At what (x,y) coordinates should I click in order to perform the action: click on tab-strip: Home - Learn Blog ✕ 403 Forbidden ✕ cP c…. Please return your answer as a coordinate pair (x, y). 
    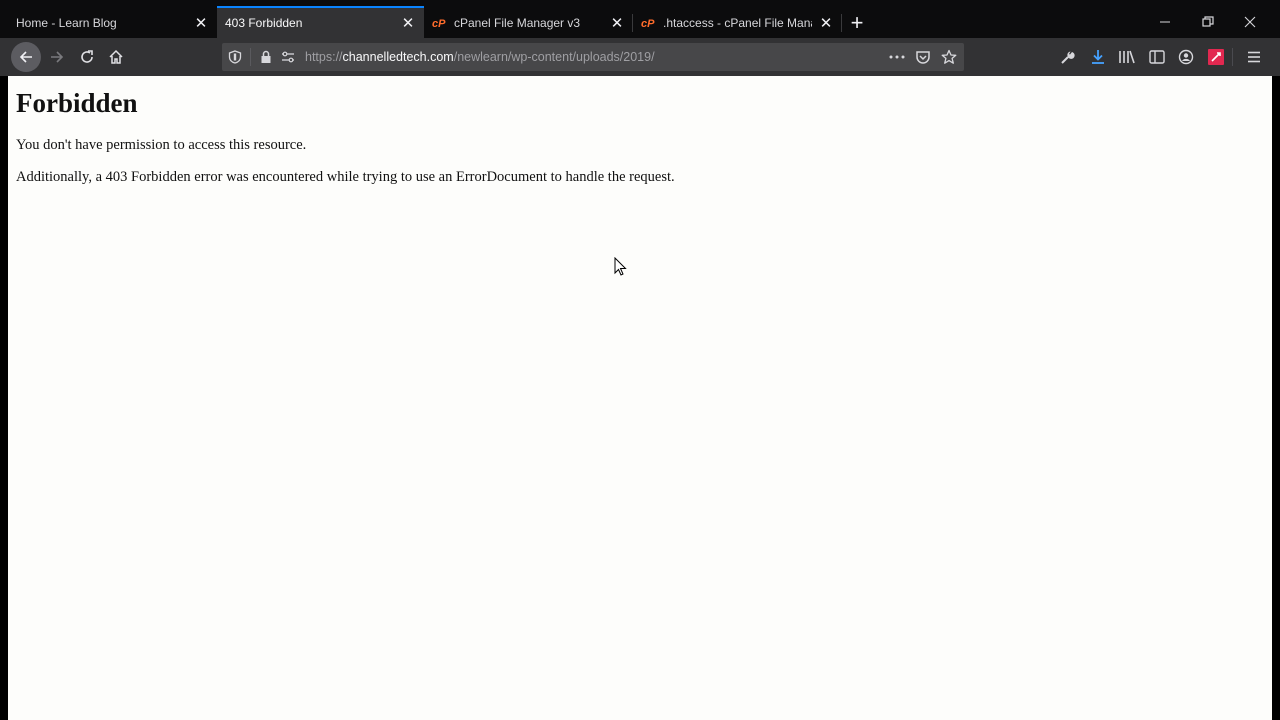
    Looking at the image, I should click on (640, 19).